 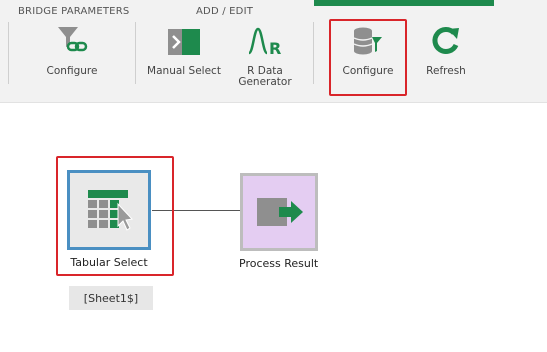 What do you see at coordinates (446, 71) in the screenshot?
I see `refresh-label: Refresh` at bounding box center [446, 71].